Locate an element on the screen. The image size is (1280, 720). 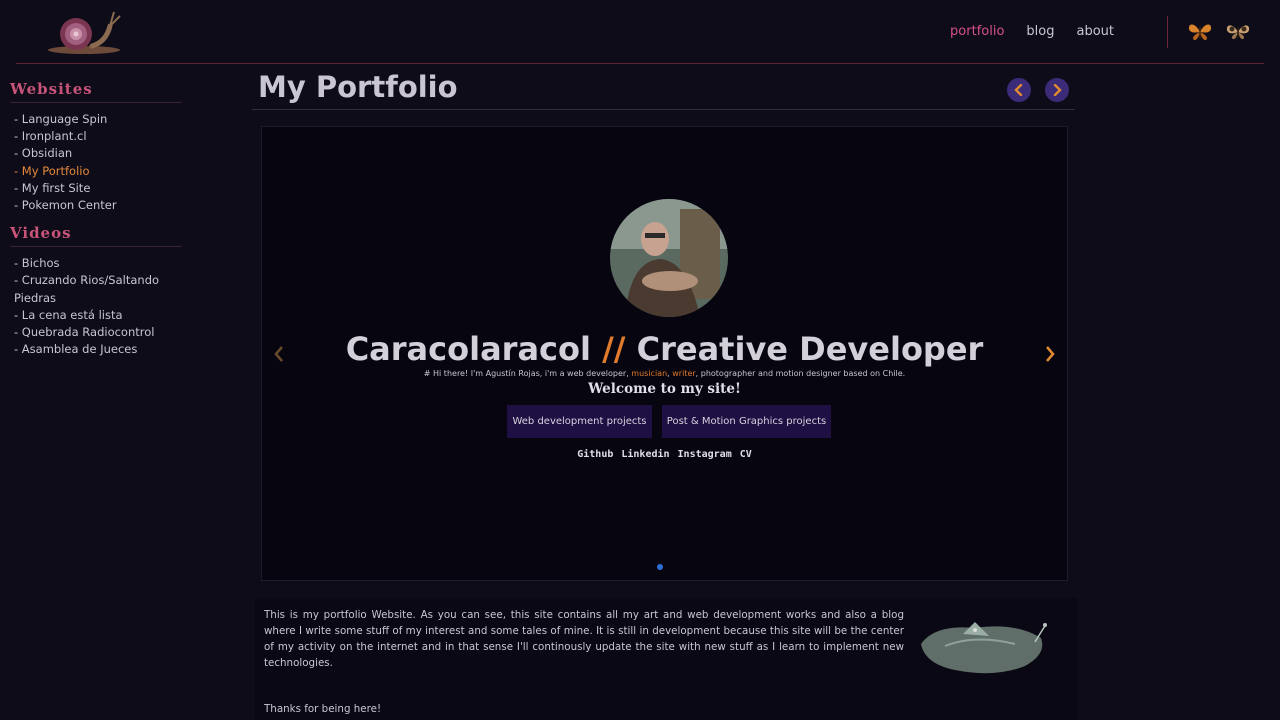
chevron-left-icon is located at coordinates (1018, 90).